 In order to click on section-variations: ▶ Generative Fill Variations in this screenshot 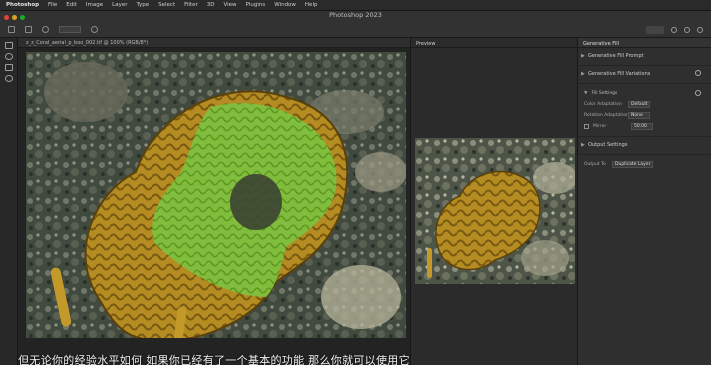, I will do `click(644, 75)`.